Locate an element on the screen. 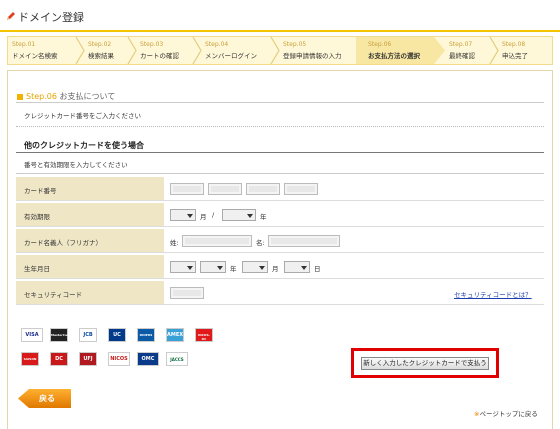  step-number: Step.08 is located at coordinates (514, 44).